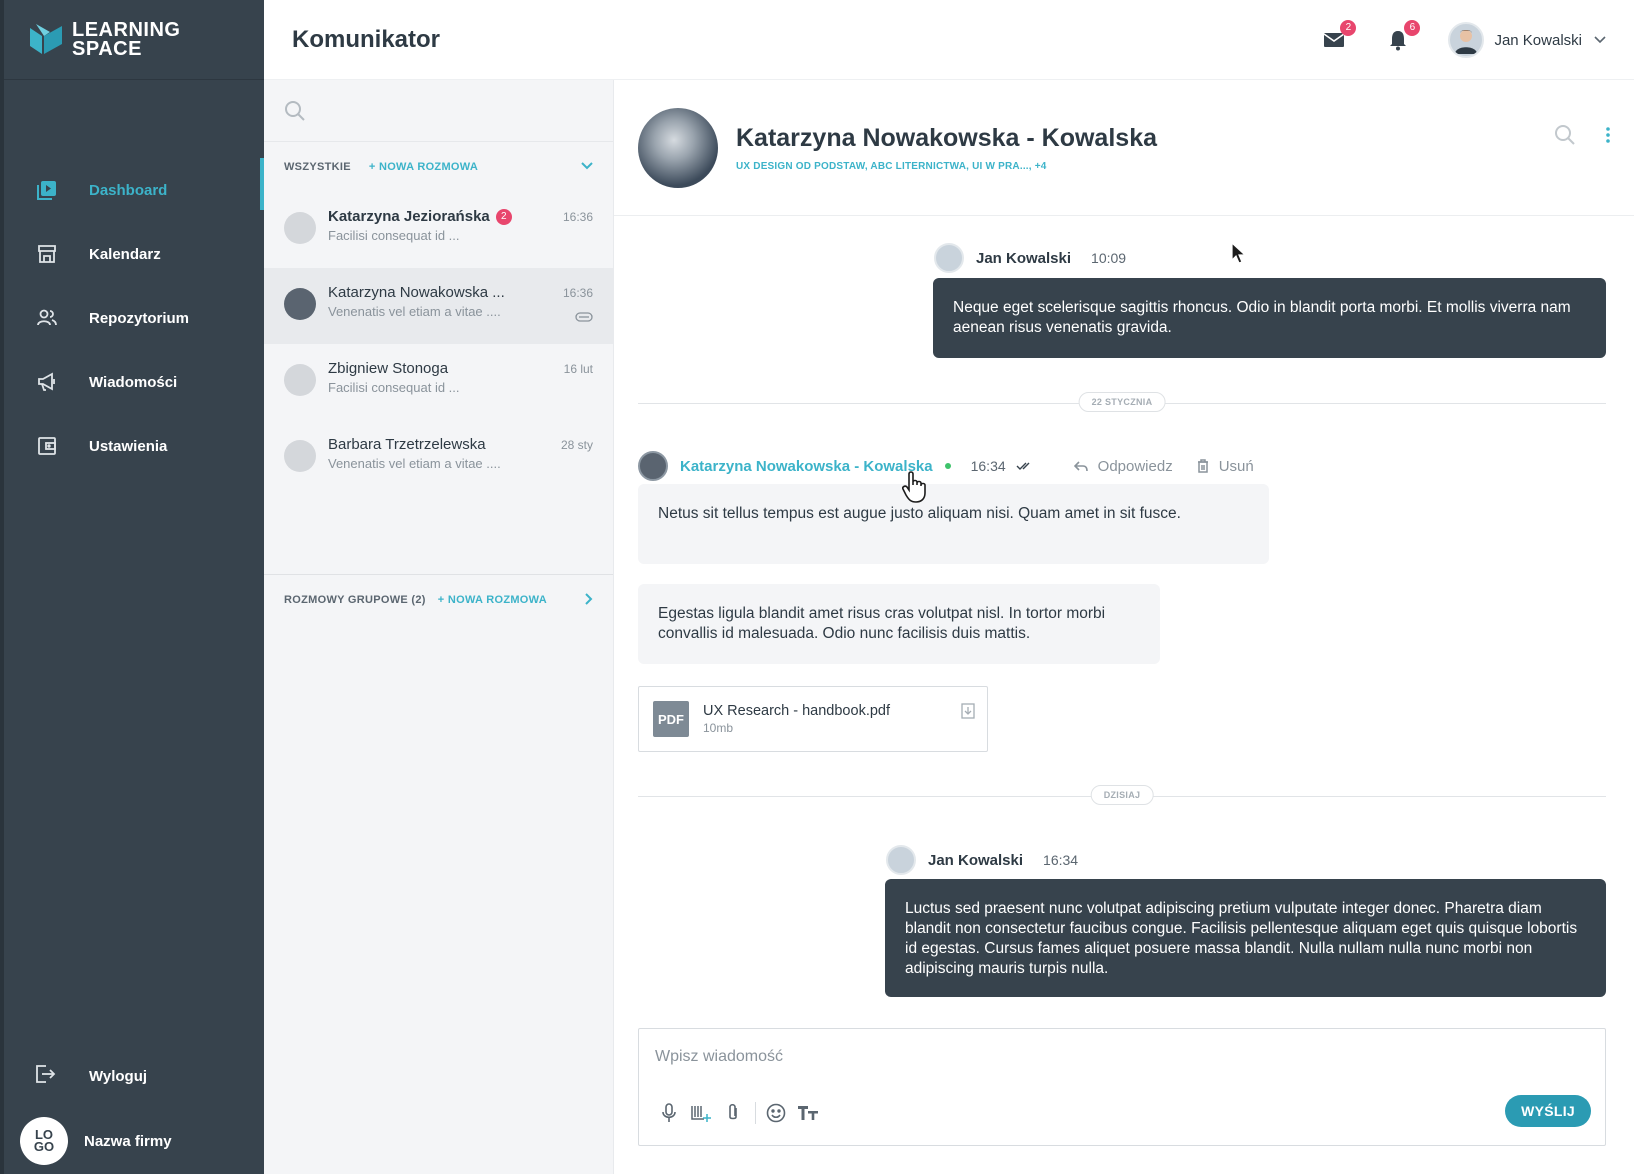 This screenshot has width=1634, height=1174. What do you see at coordinates (1548, 1111) in the screenshot?
I see `send-button: WYŚLIJ` at bounding box center [1548, 1111].